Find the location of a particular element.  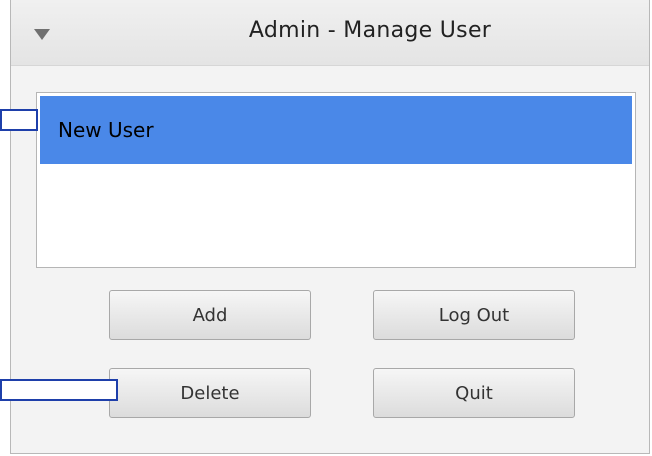

list-item: New User is located at coordinates (336, 130).